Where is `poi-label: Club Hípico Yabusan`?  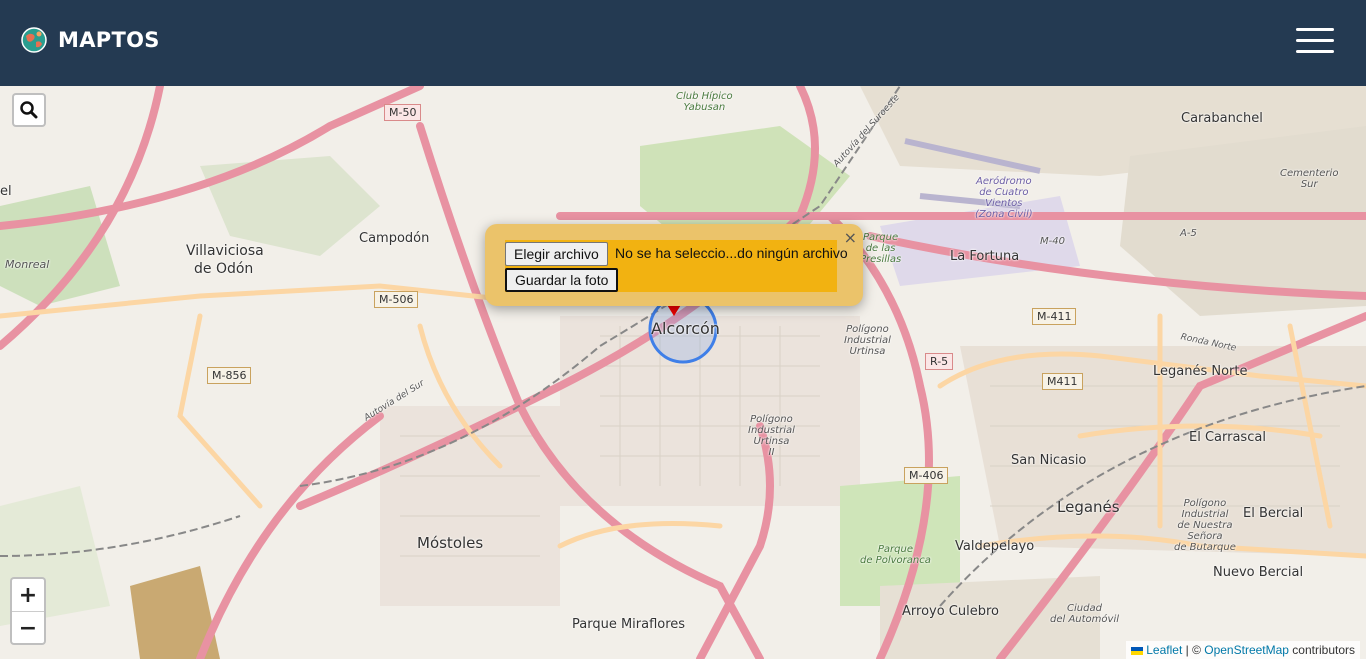 poi-label: Club Hípico Yabusan is located at coordinates (704, 102).